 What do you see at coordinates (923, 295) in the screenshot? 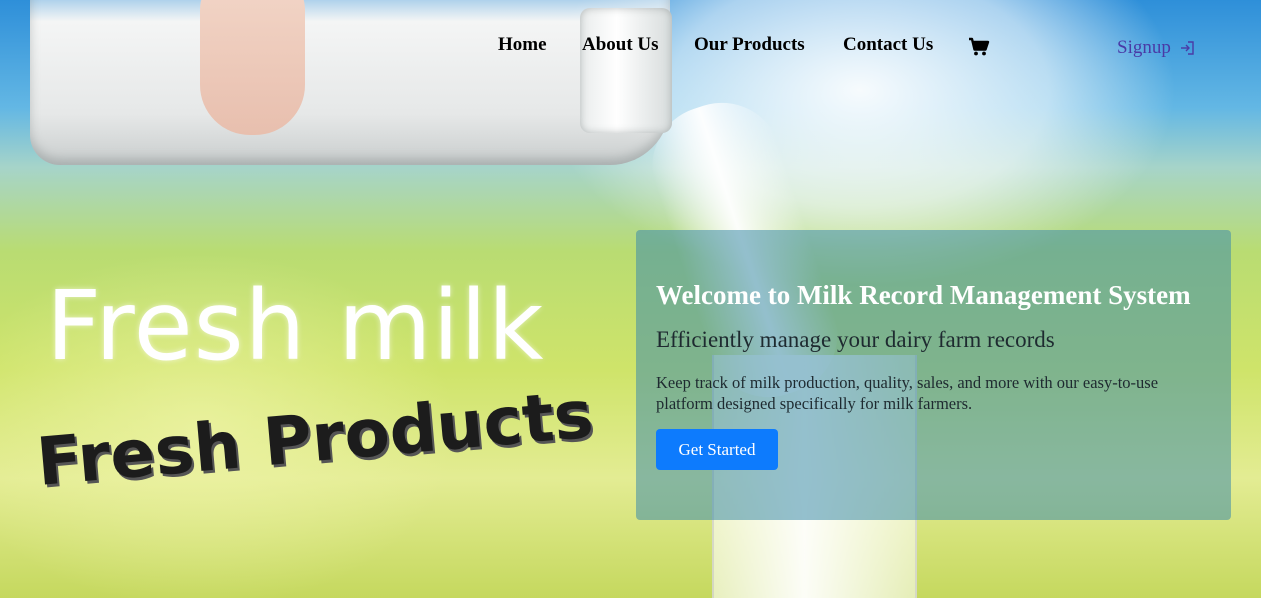
I see `welcome-title: Welcome to Milk Record Management System` at bounding box center [923, 295].